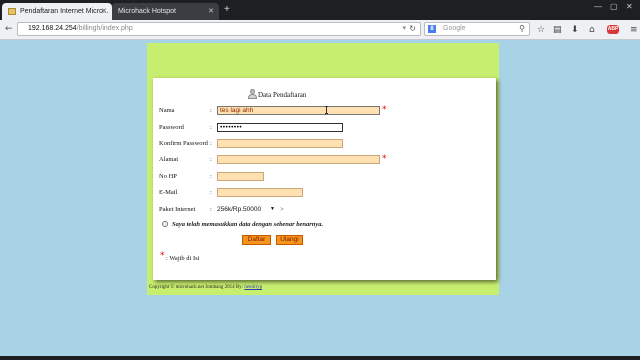 This screenshot has width=640, height=360. What do you see at coordinates (272, 209) in the screenshot?
I see `dropdown-arrow-icon: ▼` at bounding box center [272, 209].